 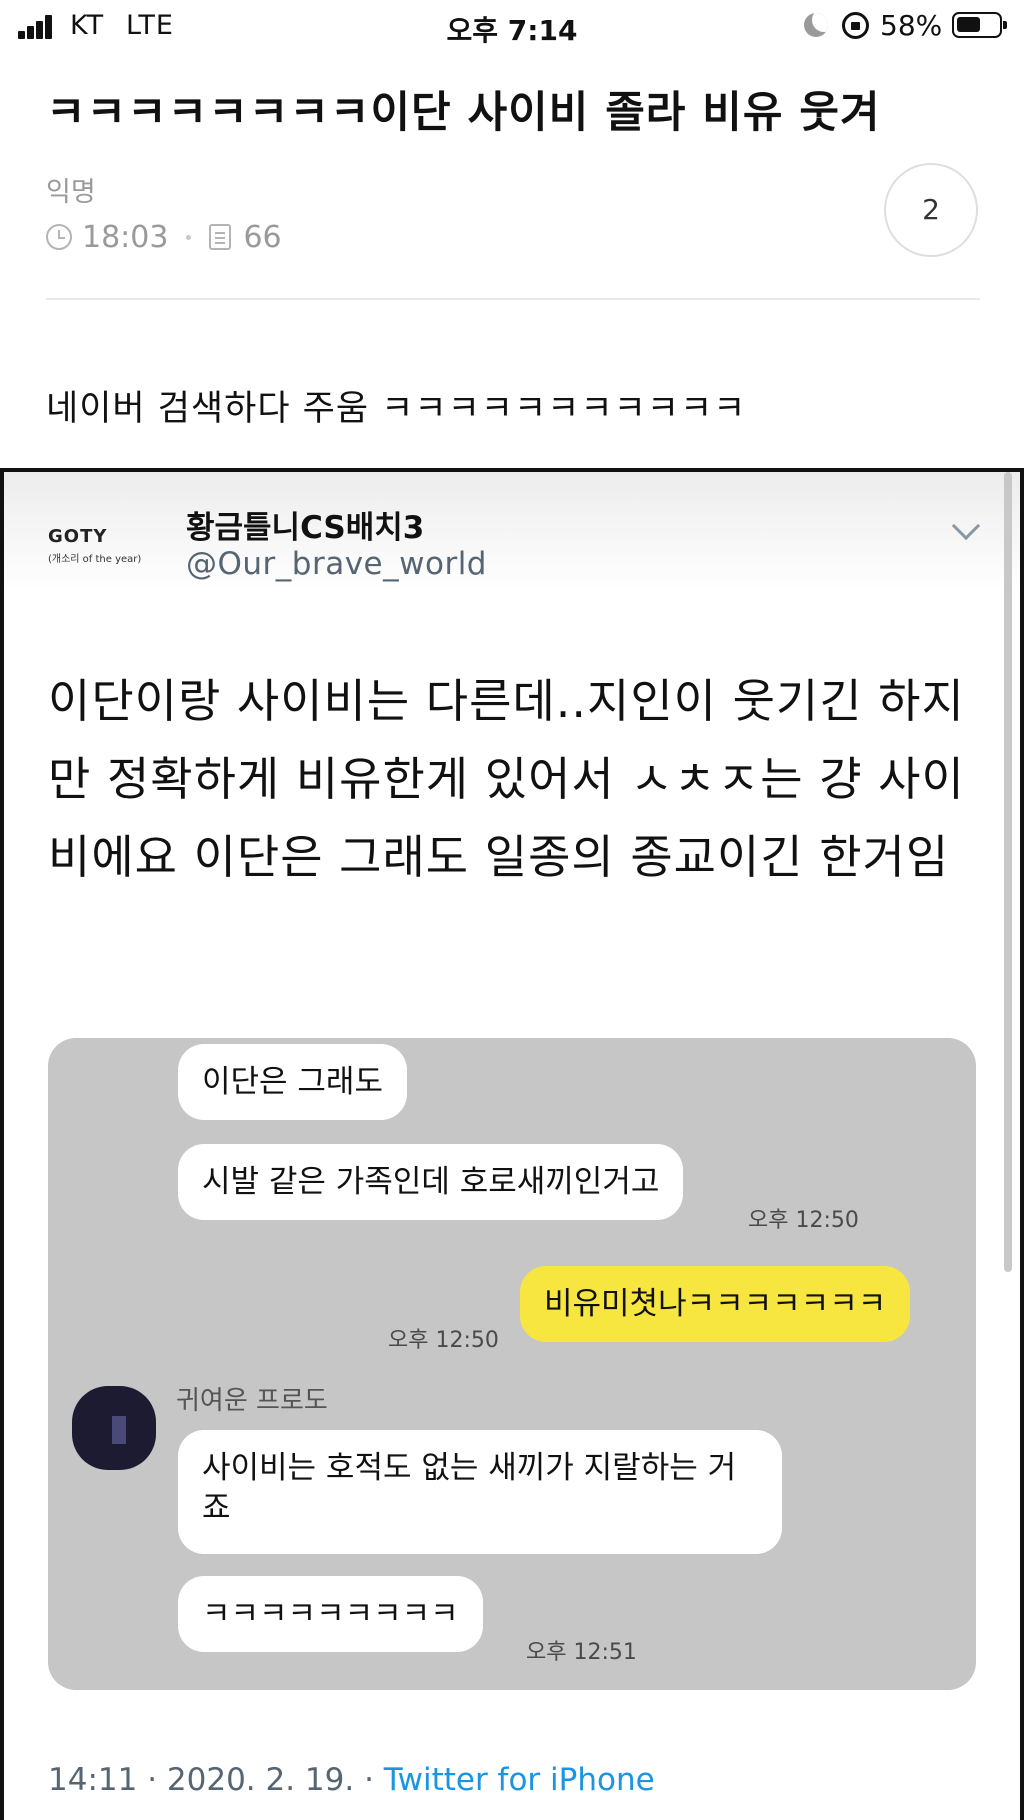 I want to click on chat-bubble: ㅋㅋㅋㅋㅋㅋㅋㅋㅋ, so click(x=330, y=1614).